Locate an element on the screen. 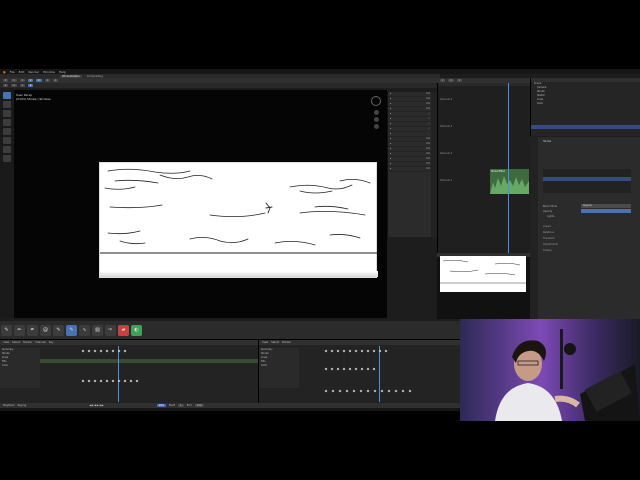 This screenshot has width=640, height=480. pencil-icon: ✏ is located at coordinates (19, 330).